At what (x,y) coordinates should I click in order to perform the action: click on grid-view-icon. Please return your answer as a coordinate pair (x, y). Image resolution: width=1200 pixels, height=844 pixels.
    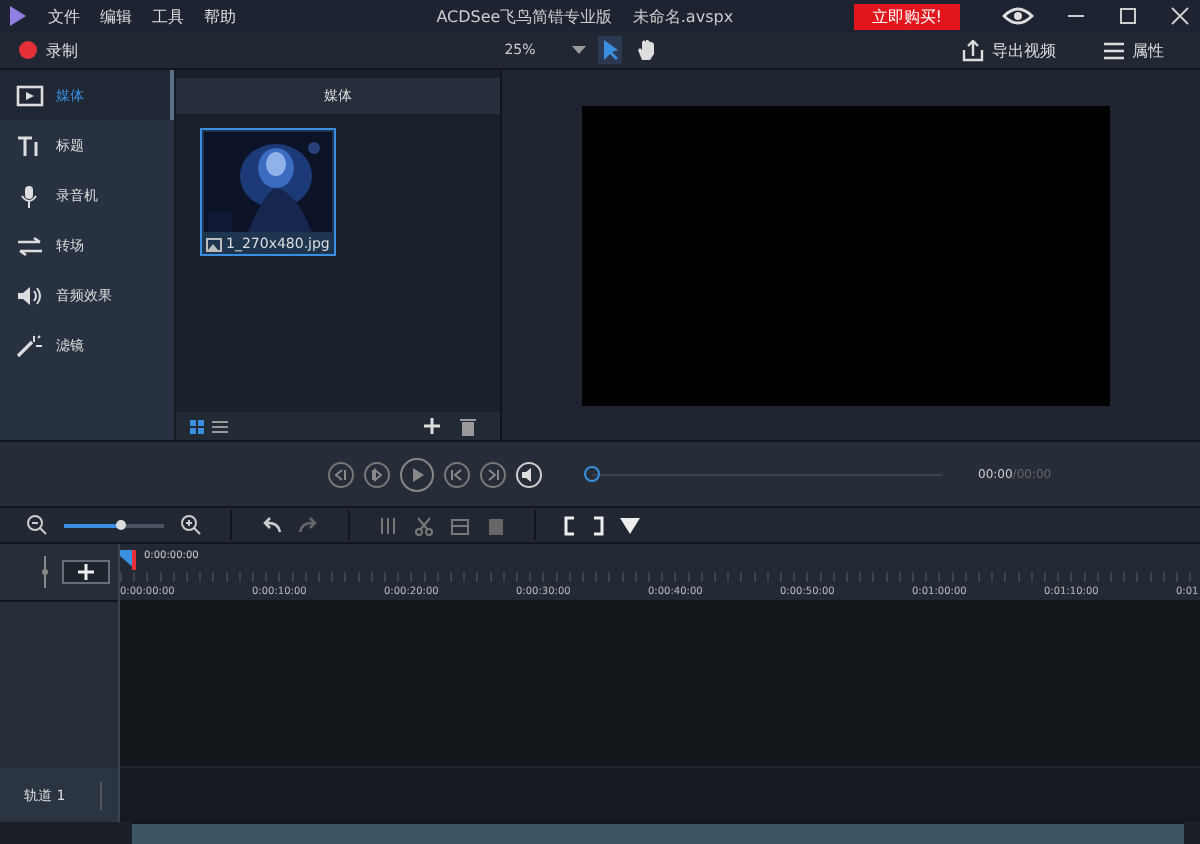
    Looking at the image, I should click on (197, 426).